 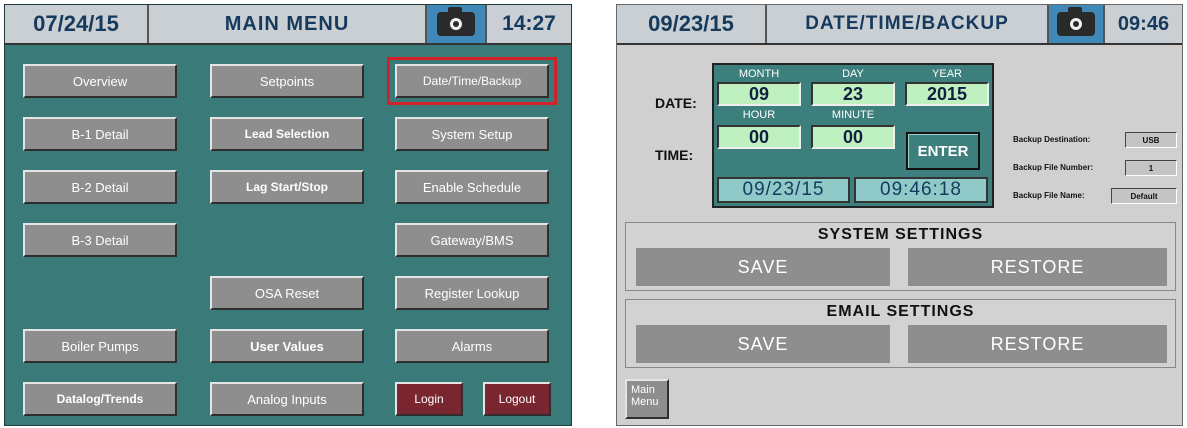 I want to click on backup-file-name-field: Default, so click(x=1144, y=196).